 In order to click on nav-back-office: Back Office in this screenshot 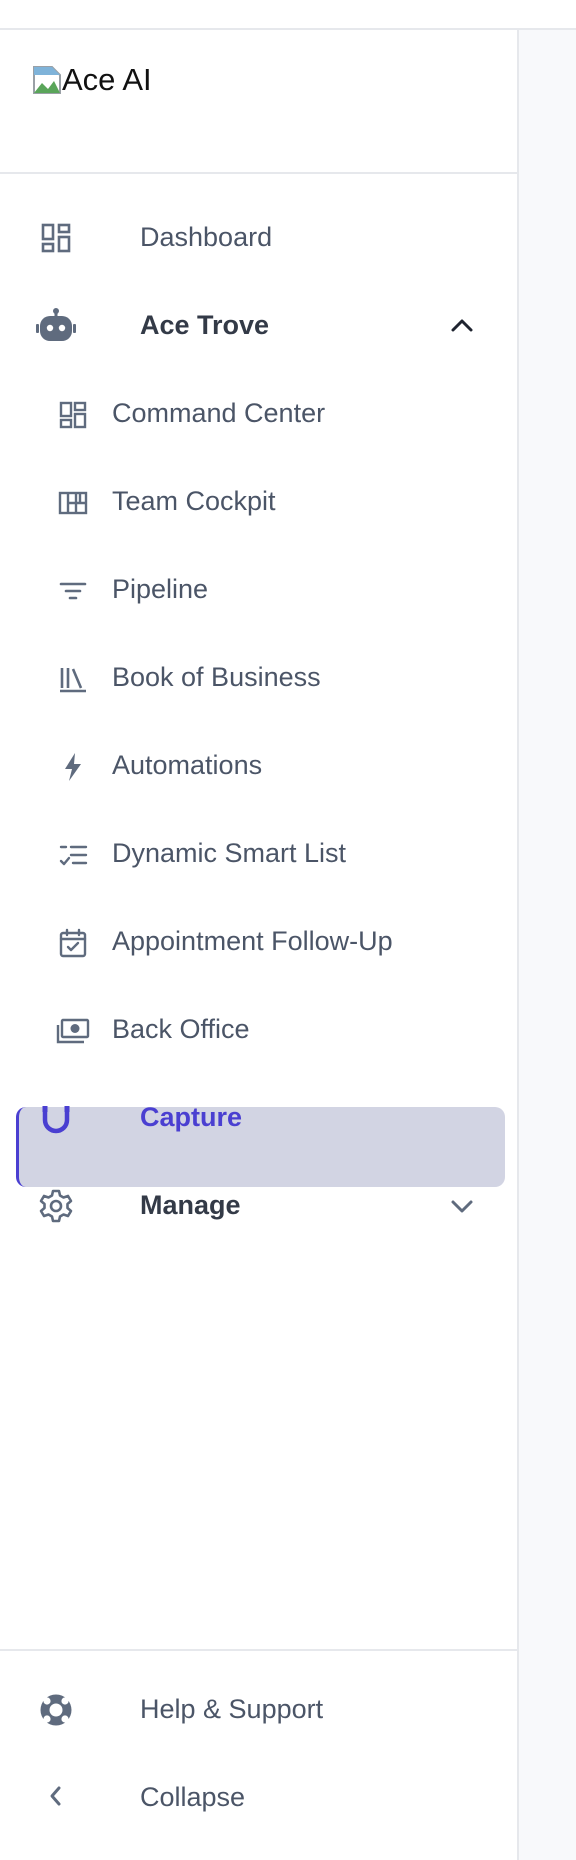, I will do `click(258, 1030)`.